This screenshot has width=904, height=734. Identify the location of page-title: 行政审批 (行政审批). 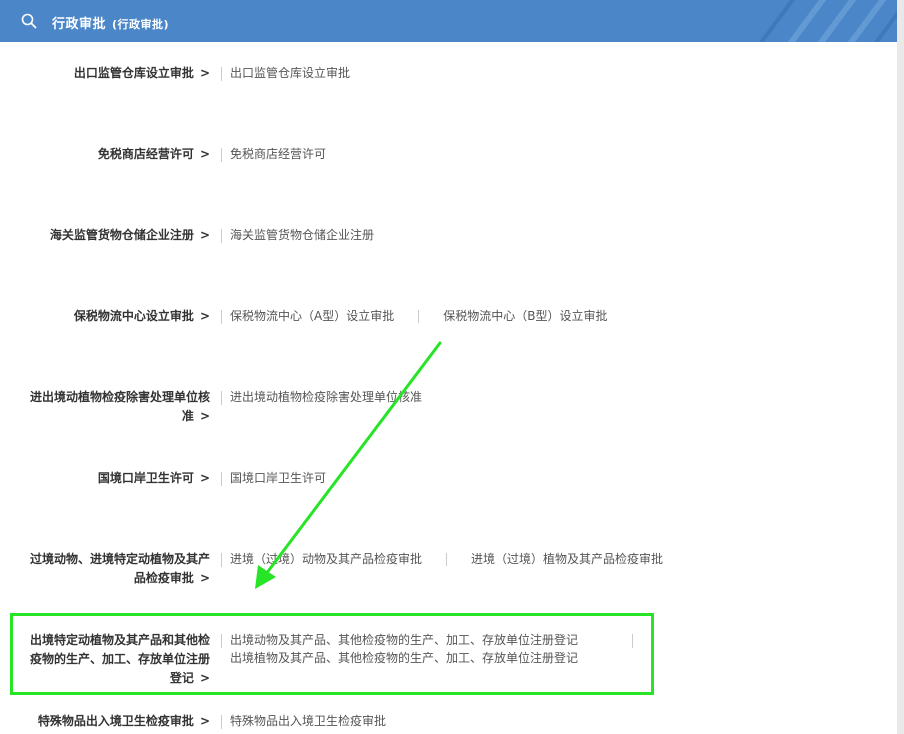
(110, 22).